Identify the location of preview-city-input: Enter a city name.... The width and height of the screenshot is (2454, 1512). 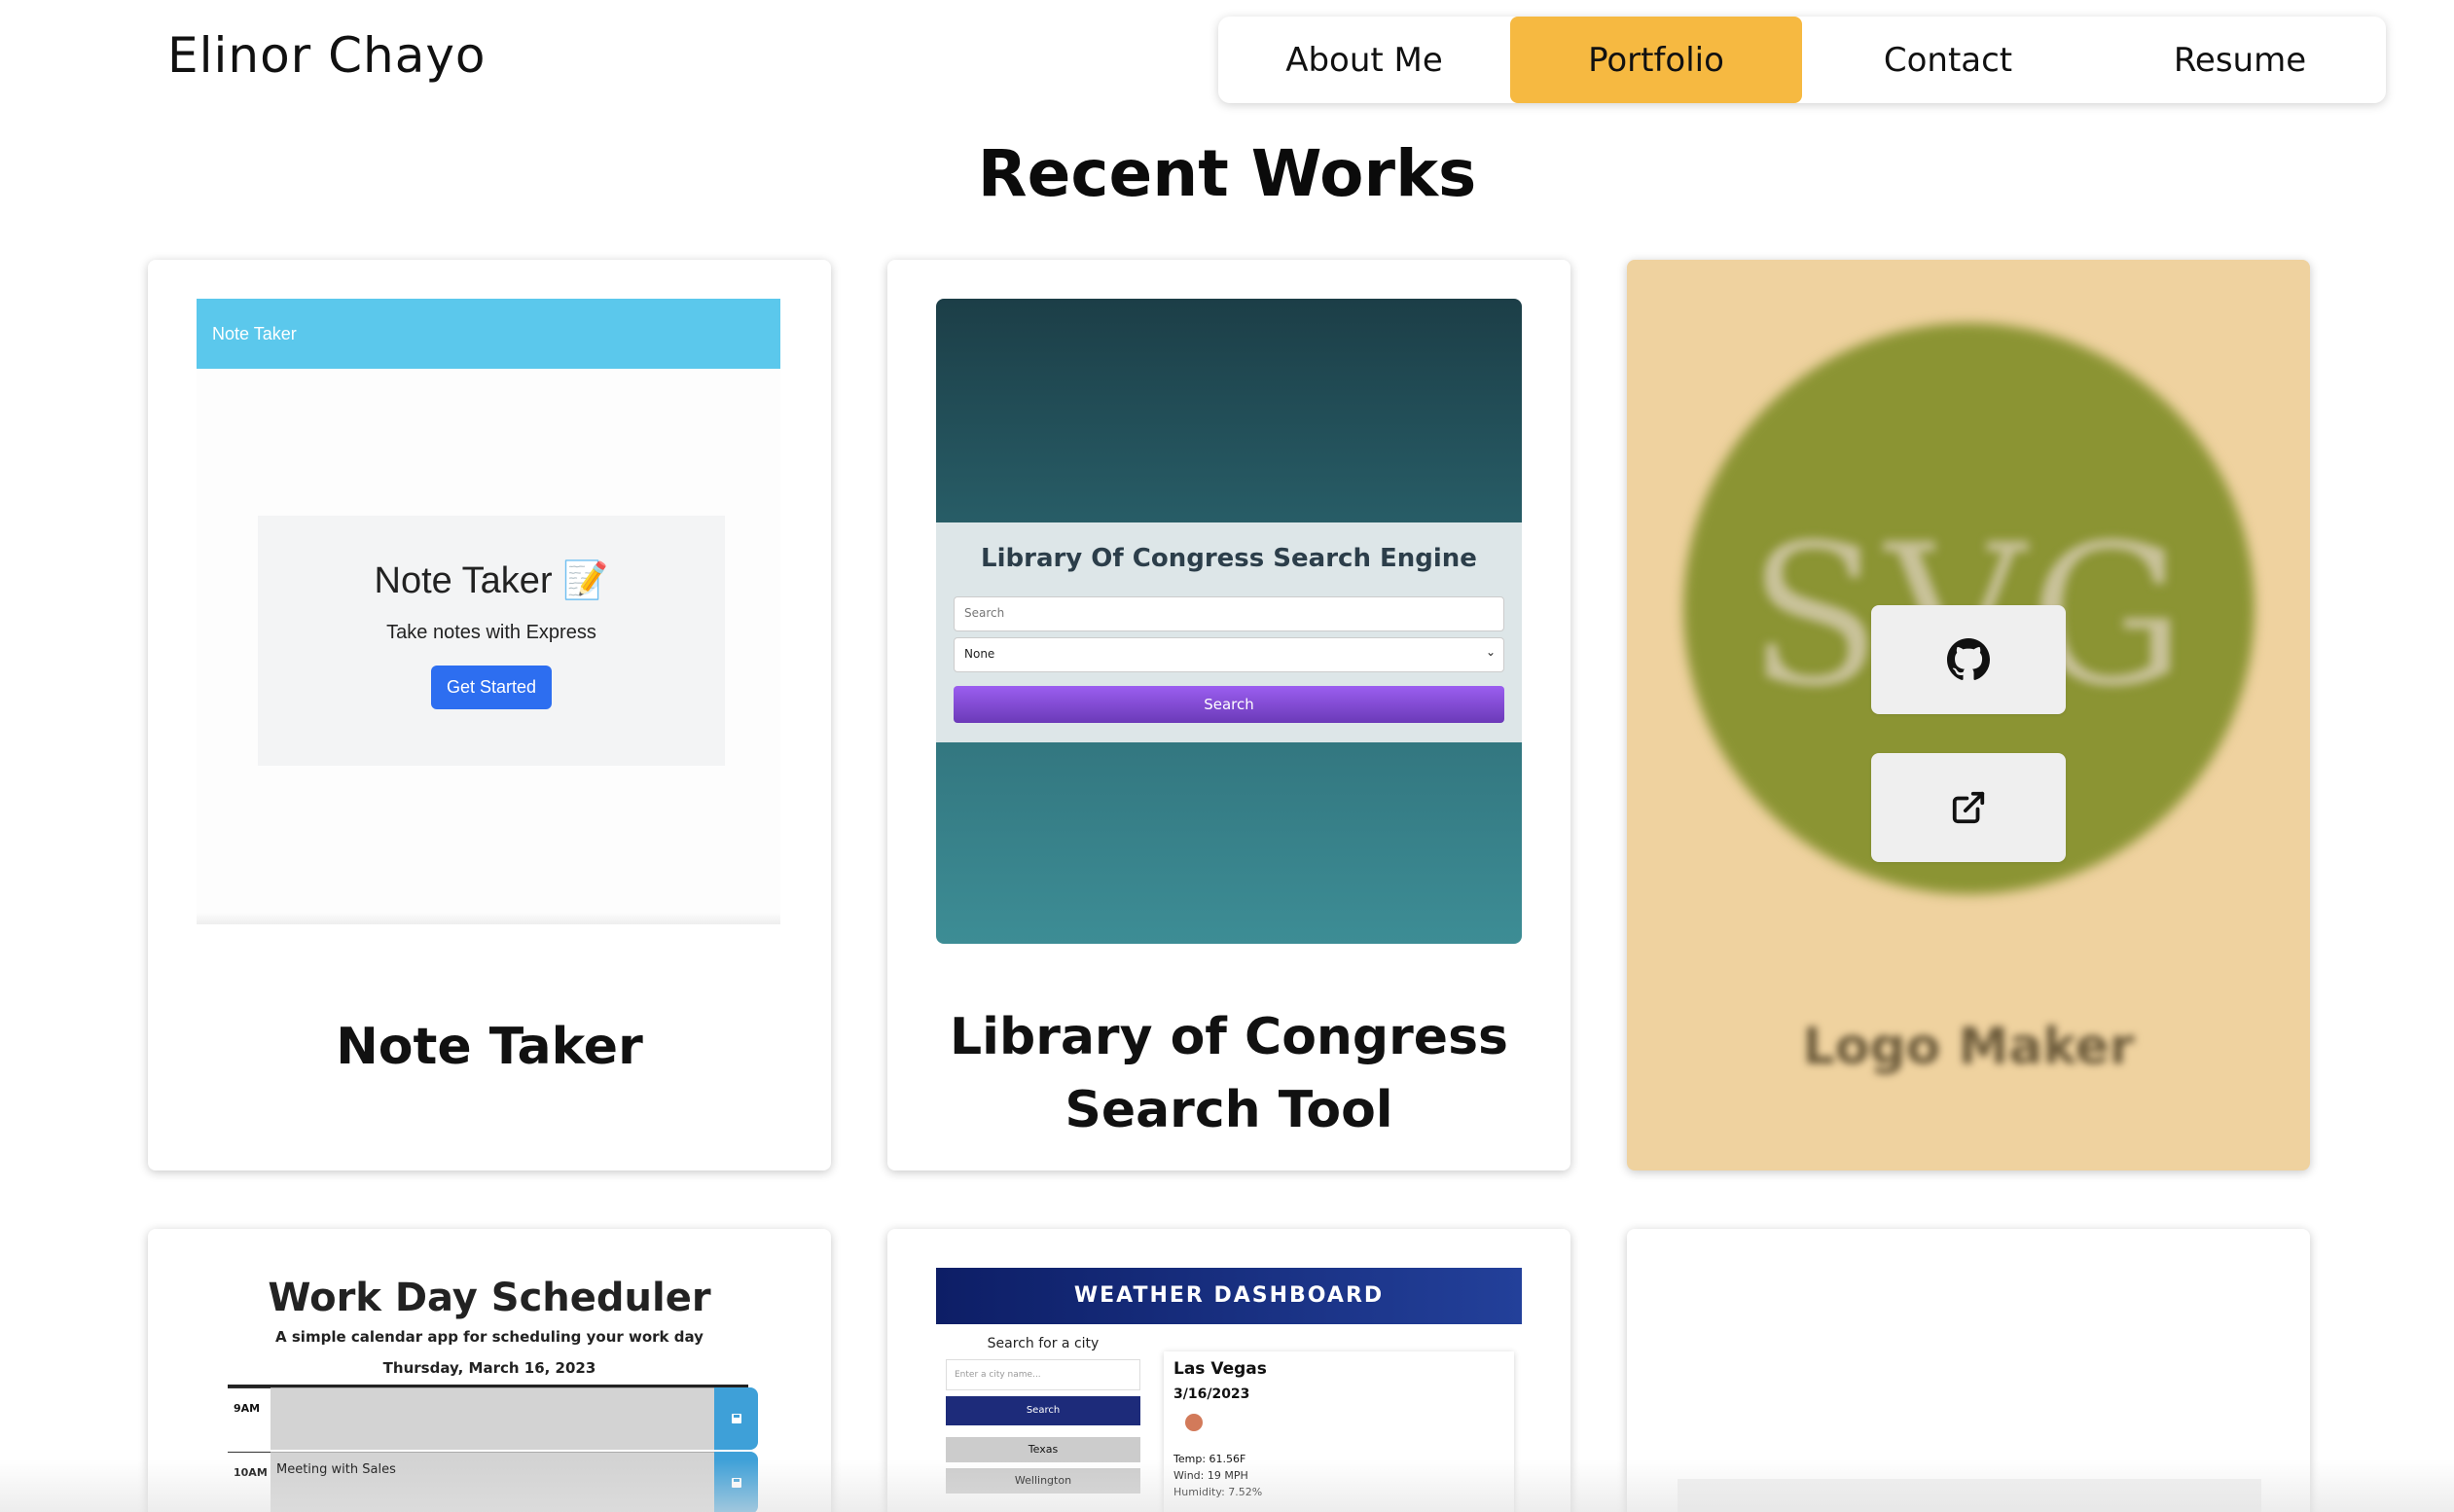
(1043, 1374).